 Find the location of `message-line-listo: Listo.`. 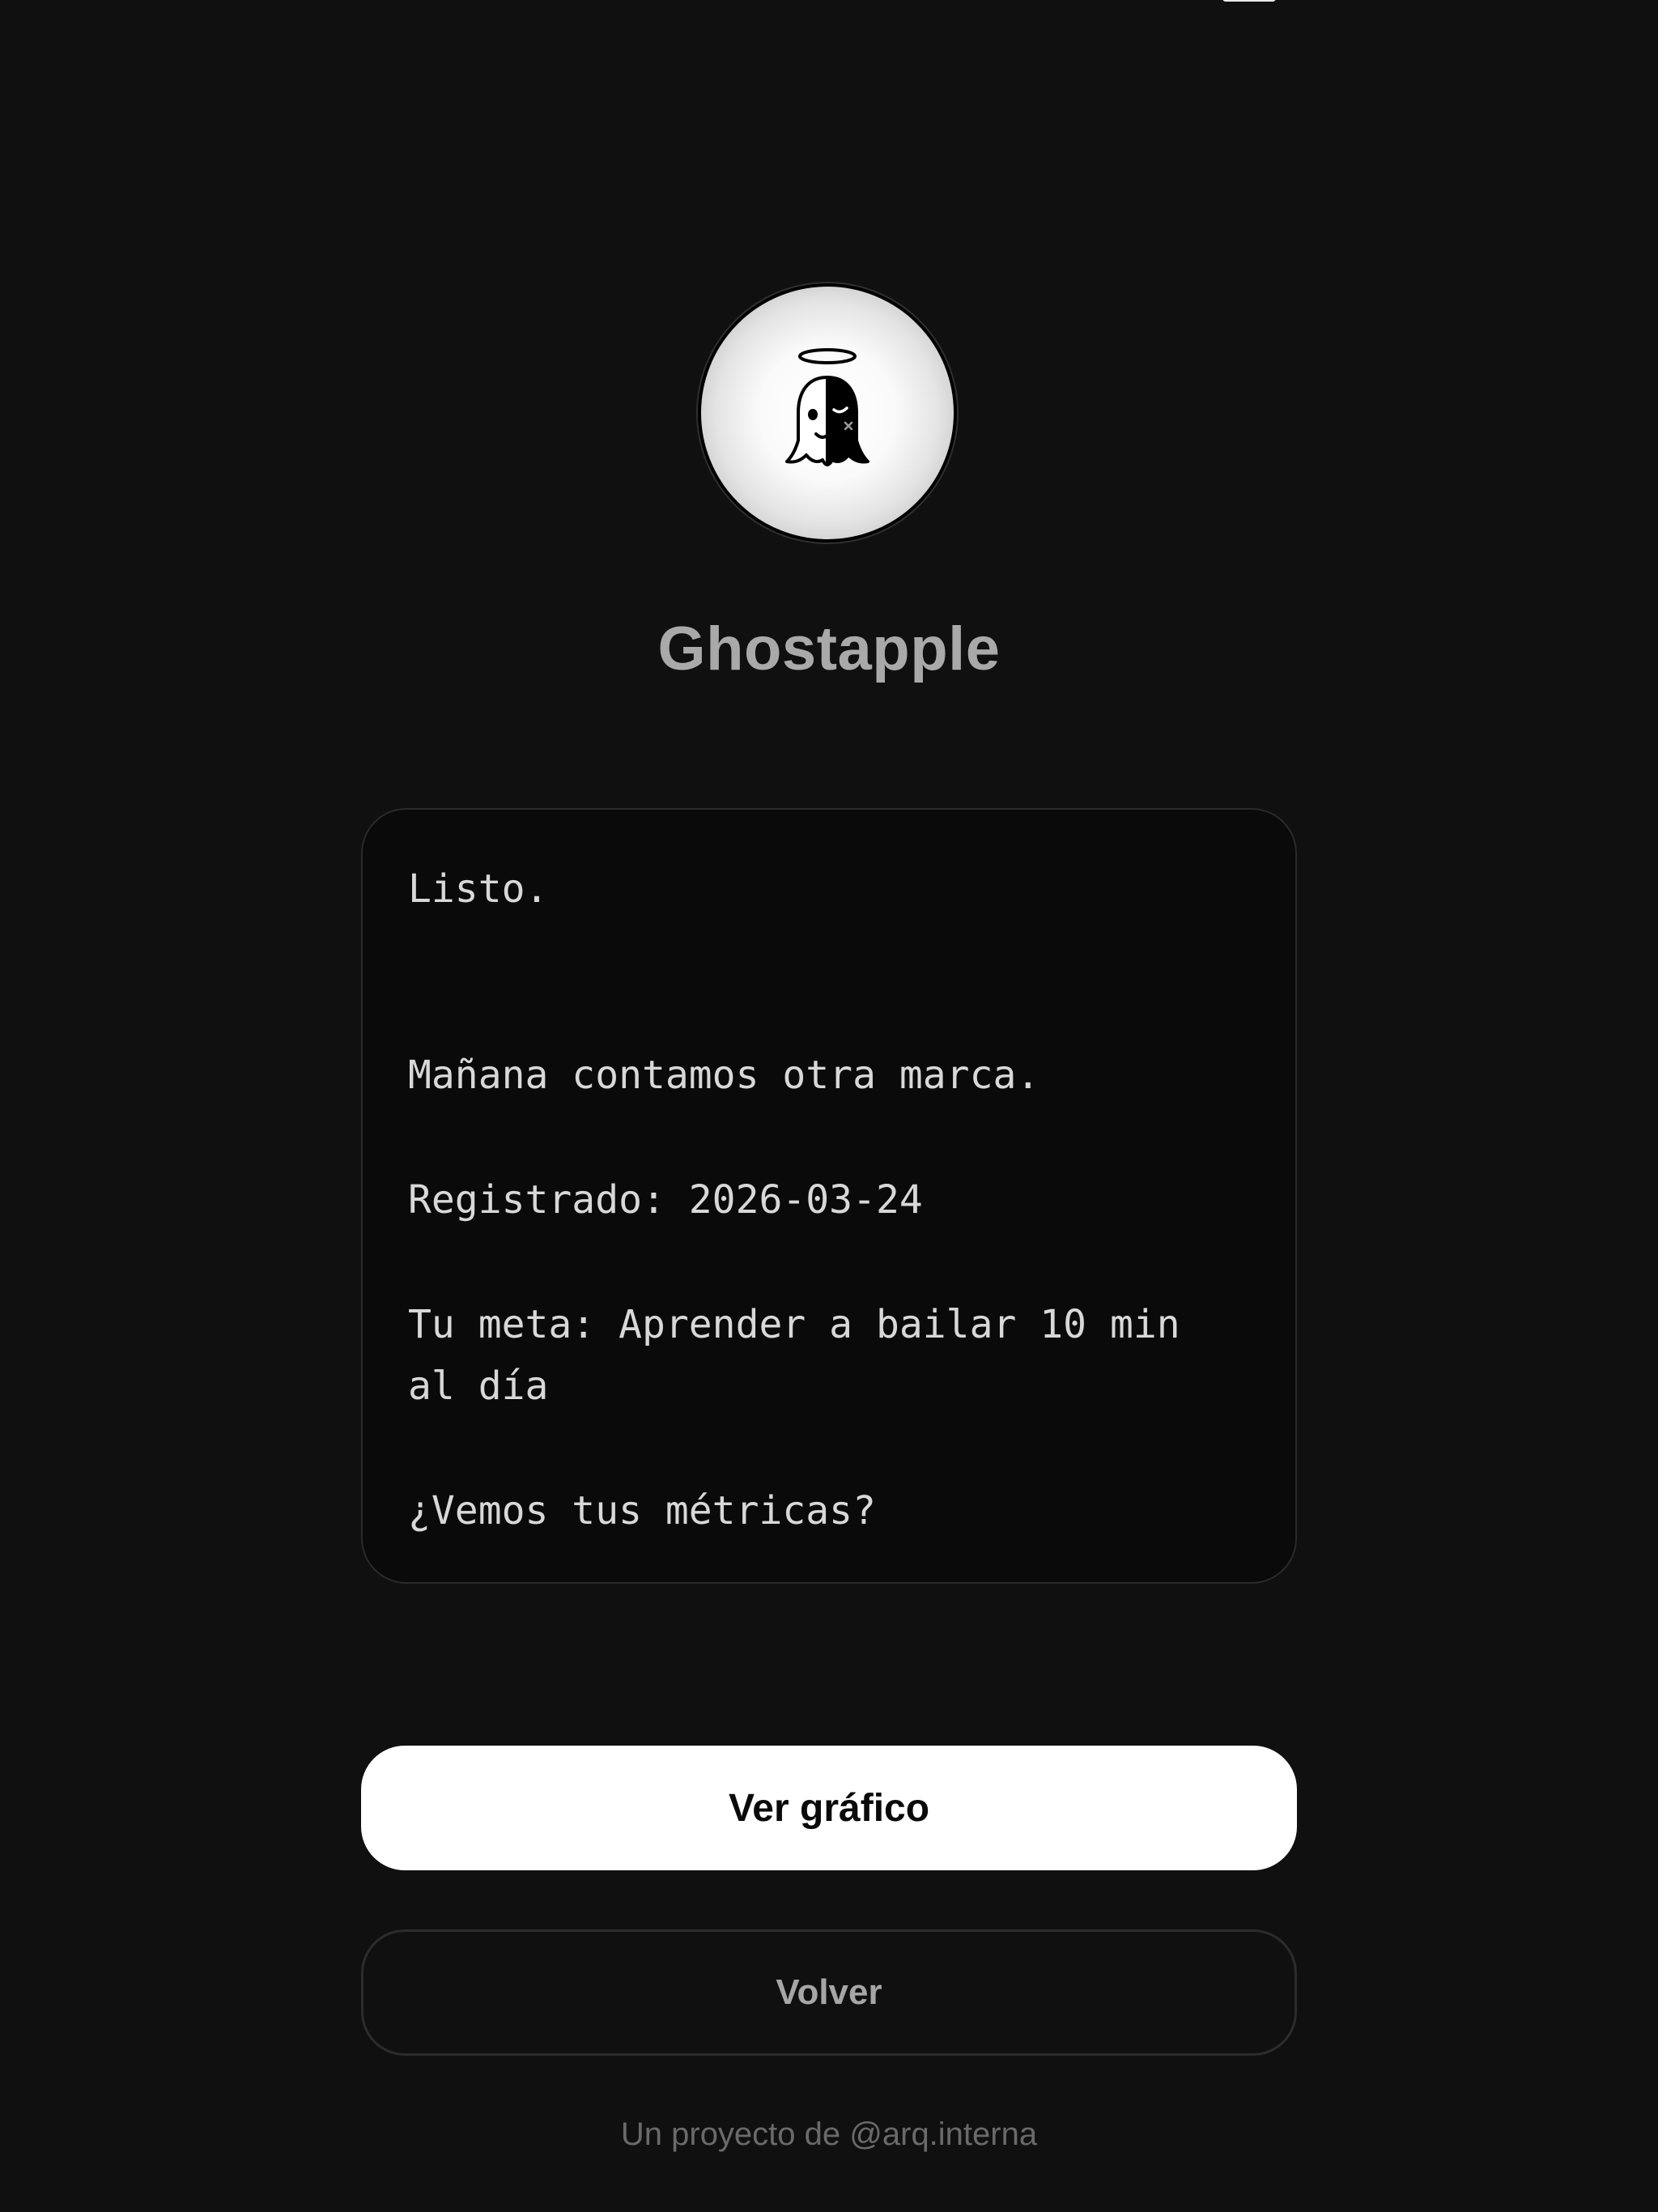

message-line-listo: Listo. is located at coordinates (478, 889).